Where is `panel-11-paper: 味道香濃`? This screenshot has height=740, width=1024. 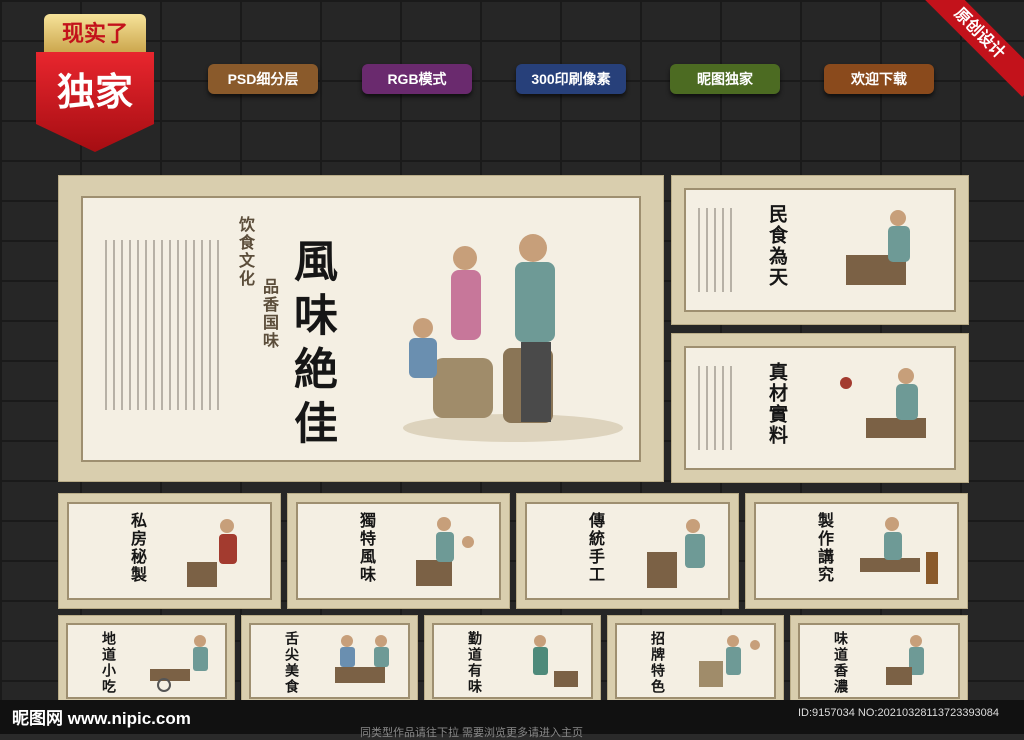 panel-11-paper: 味道香濃 is located at coordinates (879, 661).